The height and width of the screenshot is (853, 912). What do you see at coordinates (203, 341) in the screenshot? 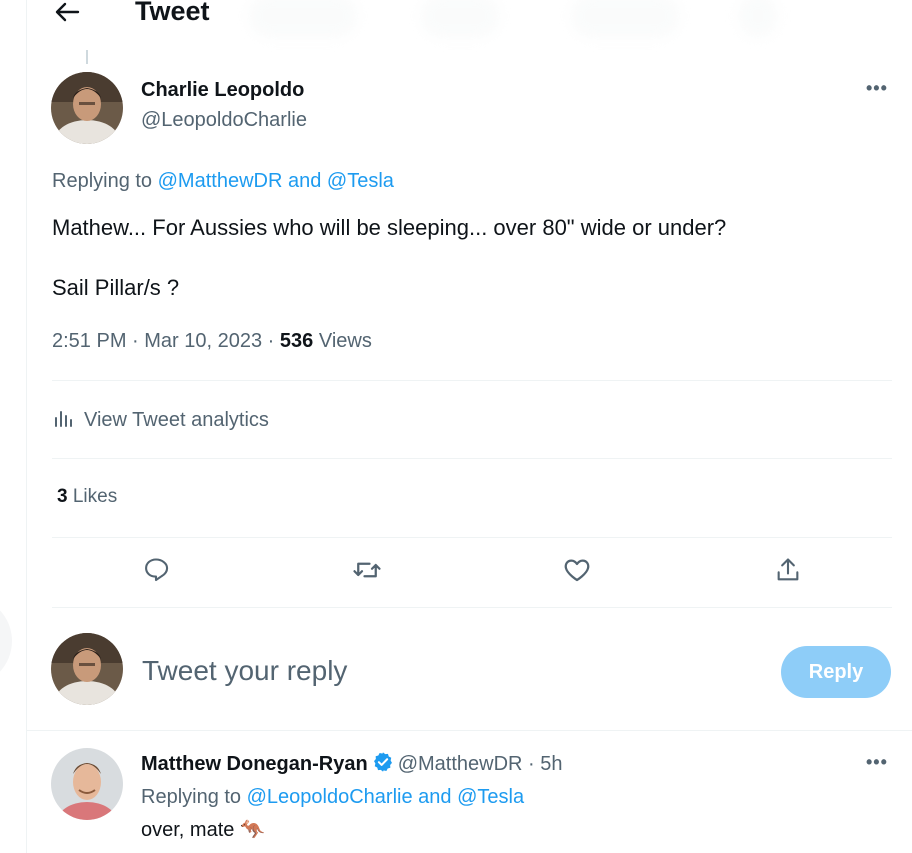
I see `tweet-date: Mar 10, 2023` at bounding box center [203, 341].